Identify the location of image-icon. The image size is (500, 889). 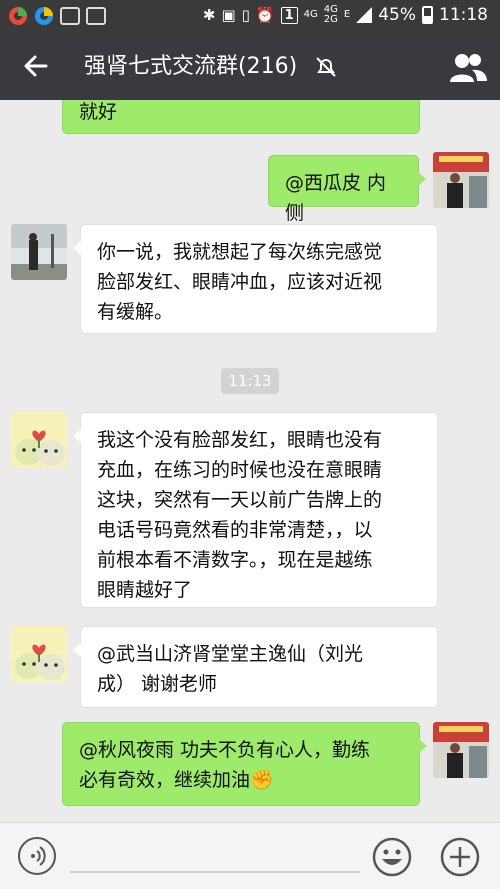
(96, 16).